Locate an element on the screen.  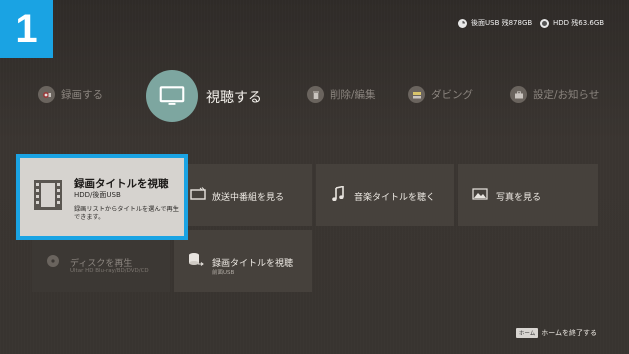
menu-delete-edit-label: 削除/編集 is located at coordinates (353, 95).